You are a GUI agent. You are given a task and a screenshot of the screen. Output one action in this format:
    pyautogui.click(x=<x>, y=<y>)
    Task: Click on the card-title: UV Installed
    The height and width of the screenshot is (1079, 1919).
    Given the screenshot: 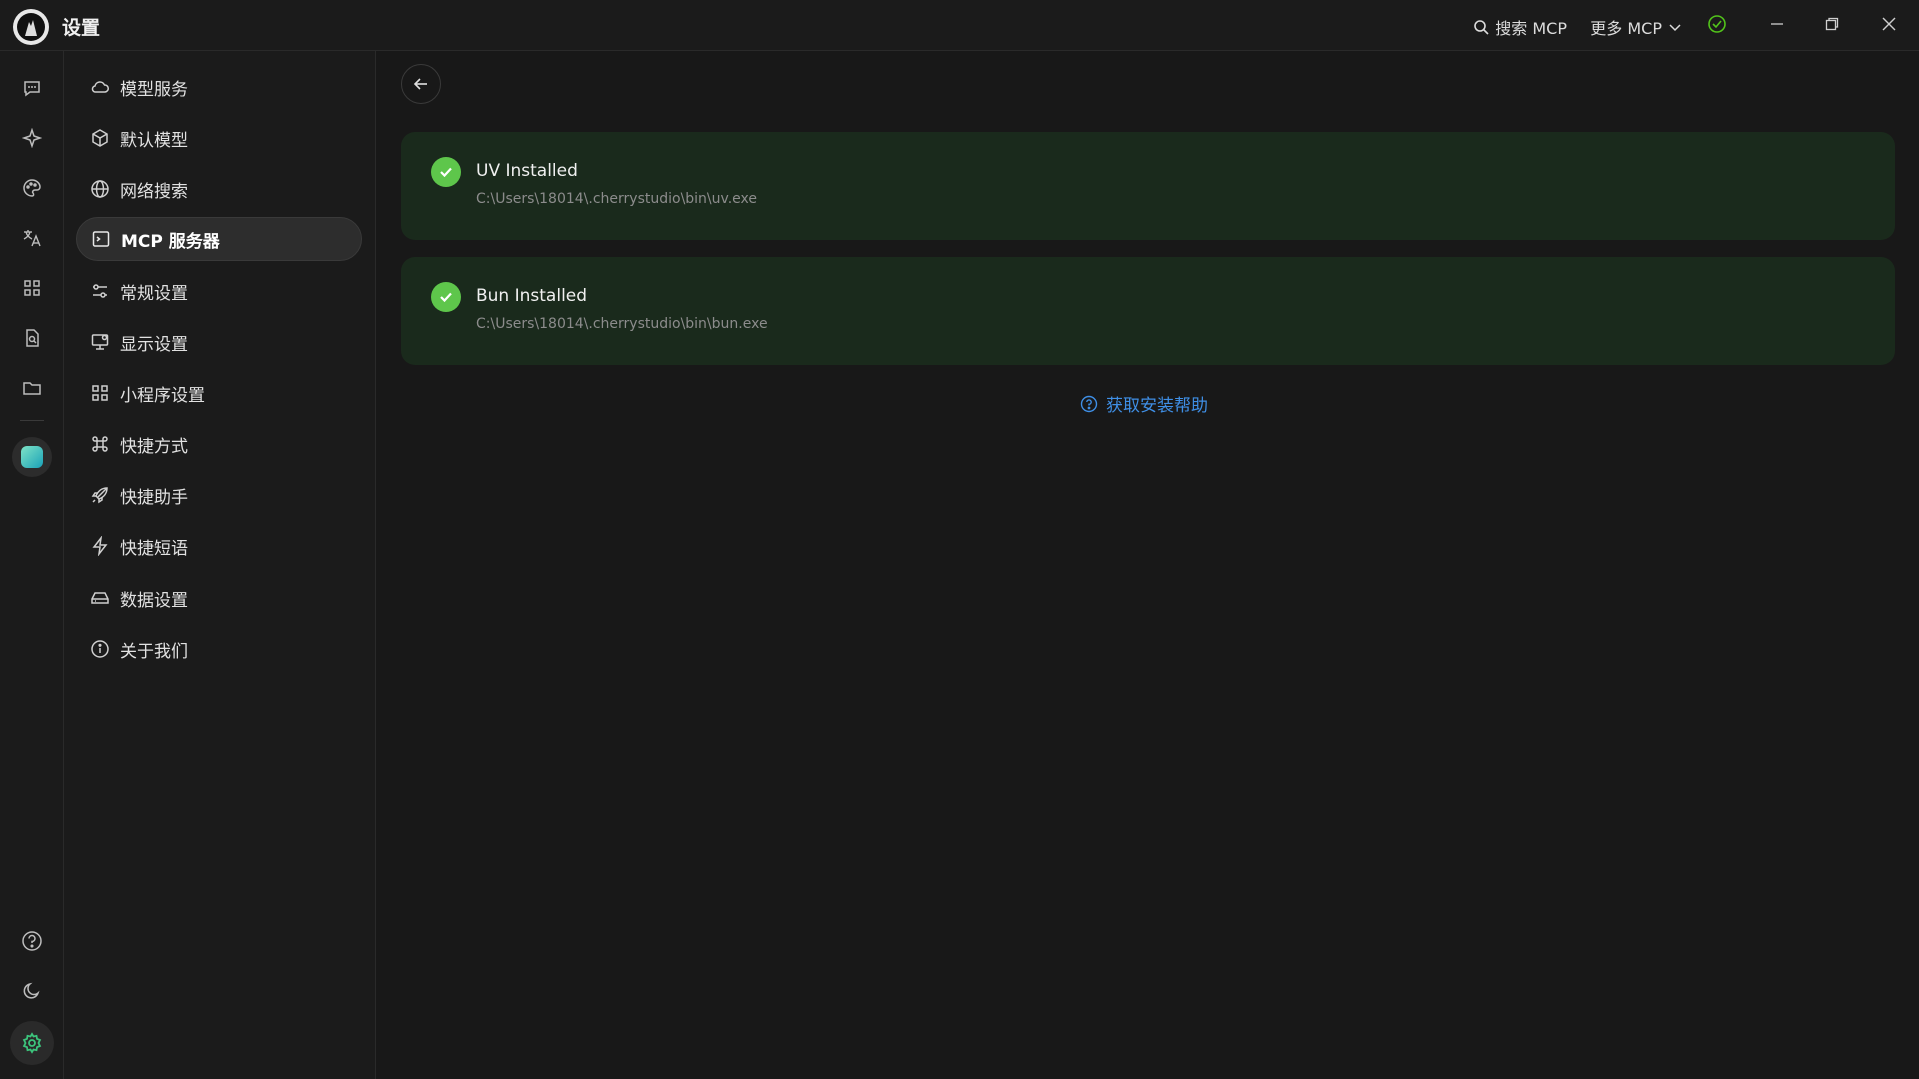 What is the action you would take?
    pyautogui.click(x=527, y=171)
    